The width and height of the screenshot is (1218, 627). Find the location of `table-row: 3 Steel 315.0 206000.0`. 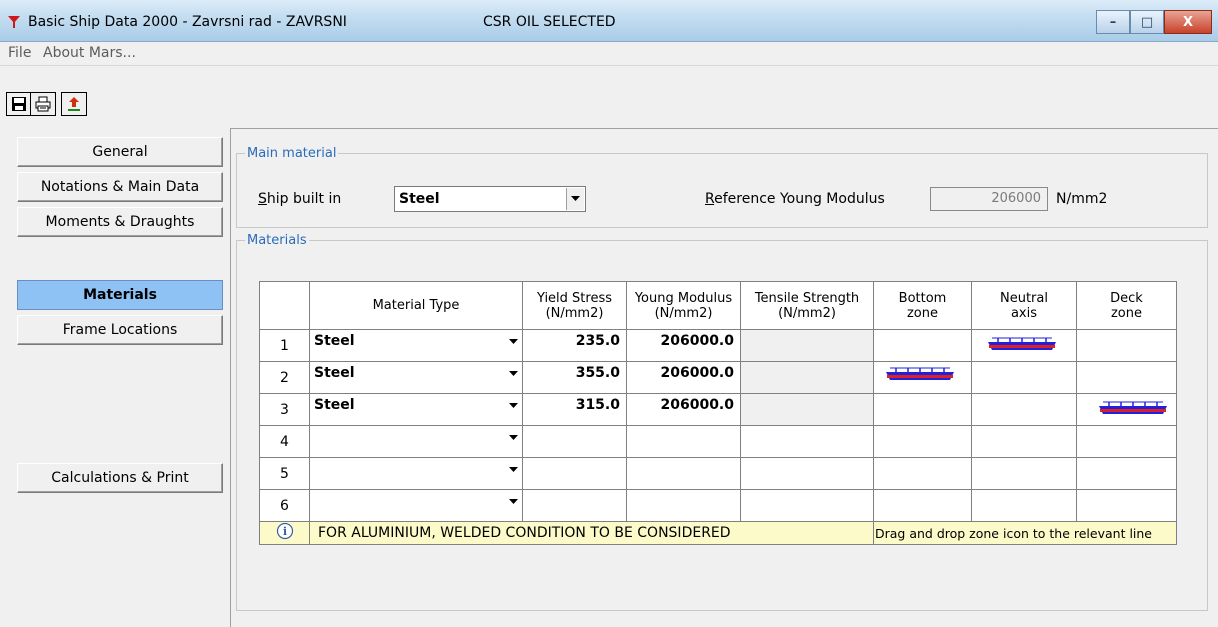

table-row: 3 Steel 315.0 206000.0 is located at coordinates (718, 409).